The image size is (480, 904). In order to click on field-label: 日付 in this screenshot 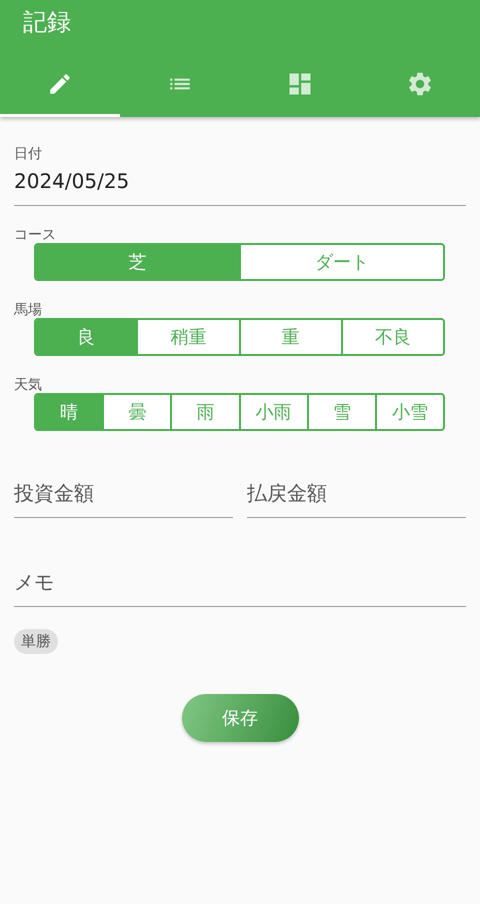, I will do `click(28, 154)`.